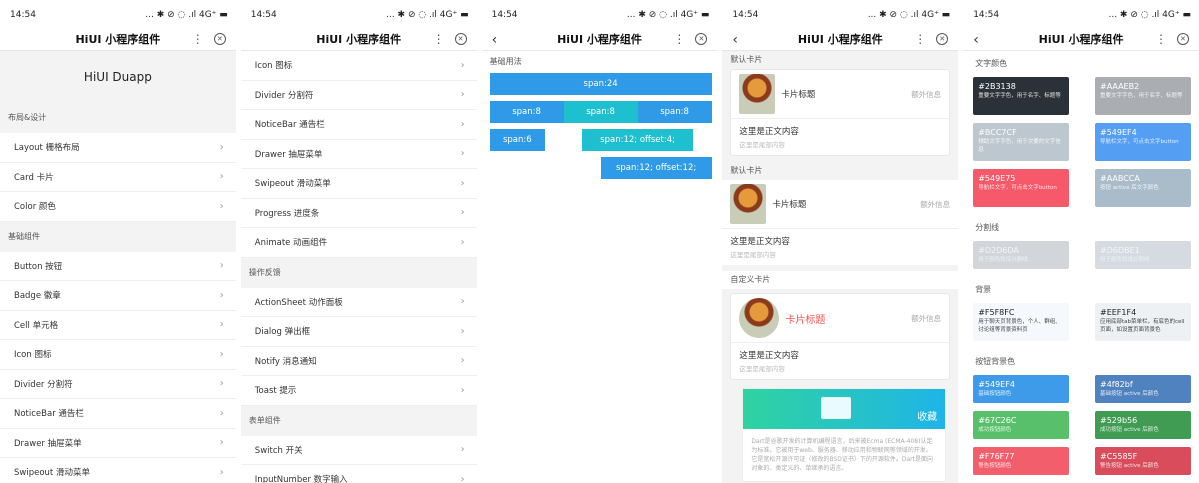 The height and width of the screenshot is (483, 1199). I want to click on menu-item: Button 按钮 ›, so click(118, 266).